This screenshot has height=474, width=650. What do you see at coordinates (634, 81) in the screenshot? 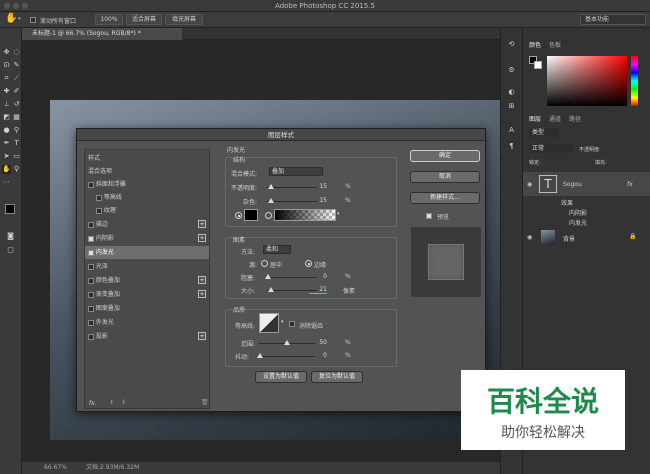
I see `hue-slider` at bounding box center [634, 81].